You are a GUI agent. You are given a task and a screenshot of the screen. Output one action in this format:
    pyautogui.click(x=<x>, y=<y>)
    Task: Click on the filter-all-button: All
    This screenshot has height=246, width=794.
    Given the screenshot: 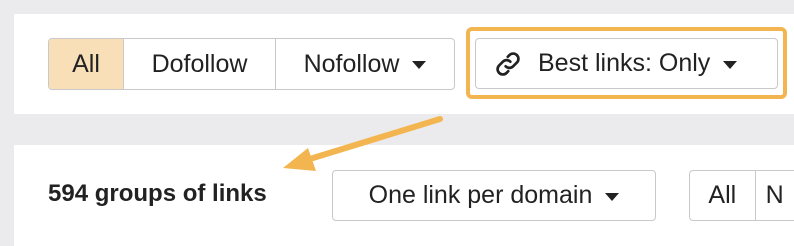 What is the action you would take?
    pyautogui.click(x=86, y=64)
    